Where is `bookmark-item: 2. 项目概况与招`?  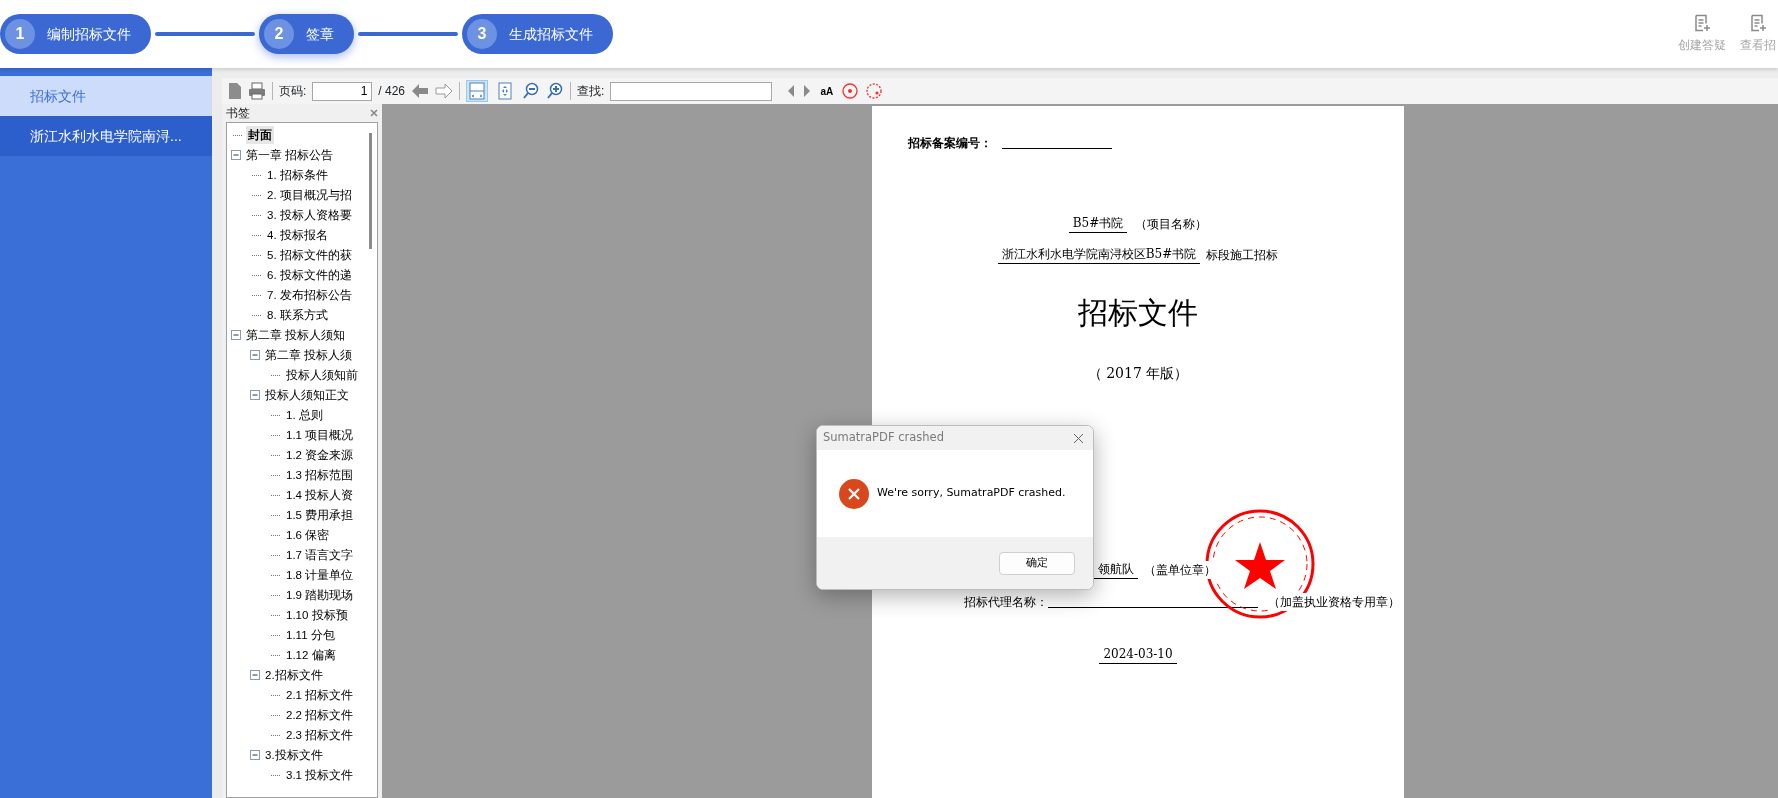 bookmark-item: 2. 项目概况与招 is located at coordinates (309, 195).